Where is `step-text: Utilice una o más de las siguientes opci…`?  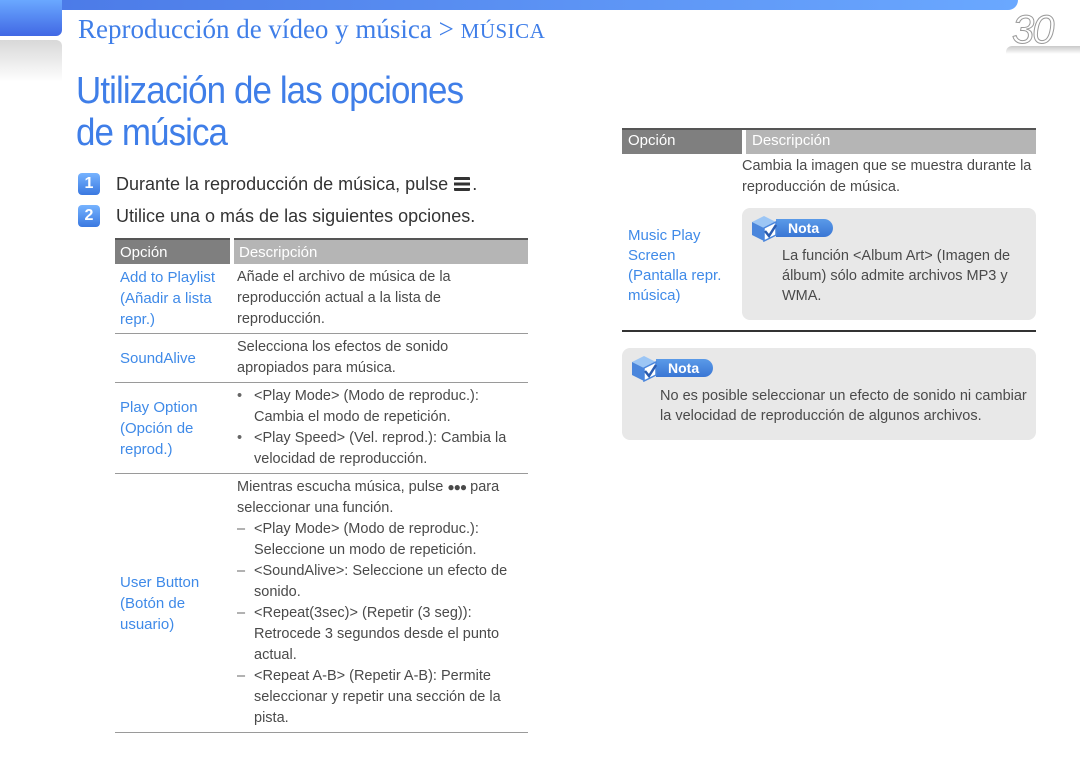
step-text: Utilice una o más de las siguientes opci… is located at coordinates (296, 215).